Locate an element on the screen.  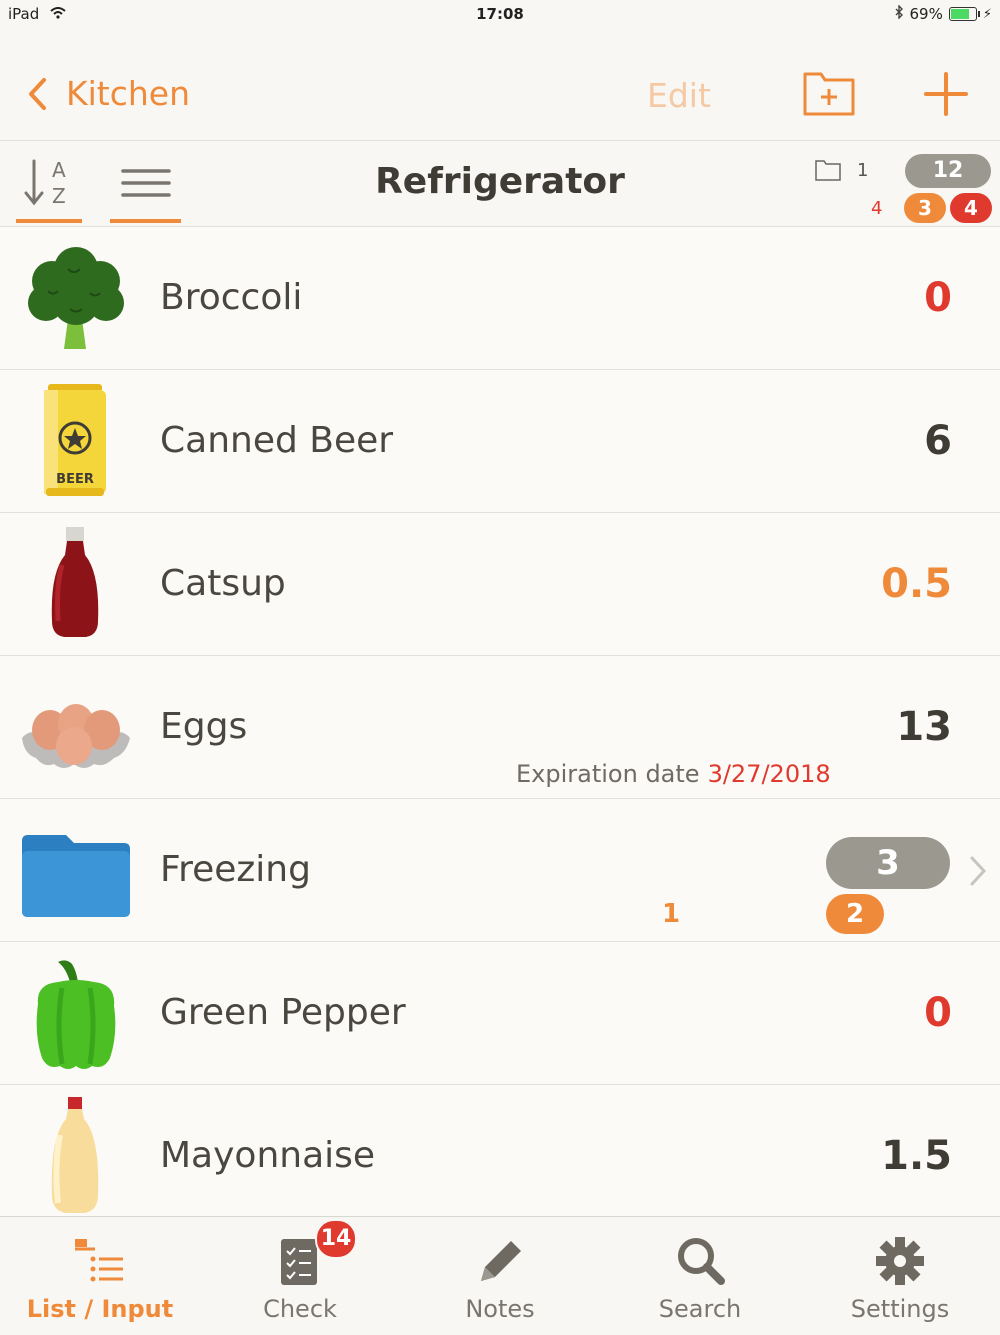
search-icon is located at coordinates (701, 1261).